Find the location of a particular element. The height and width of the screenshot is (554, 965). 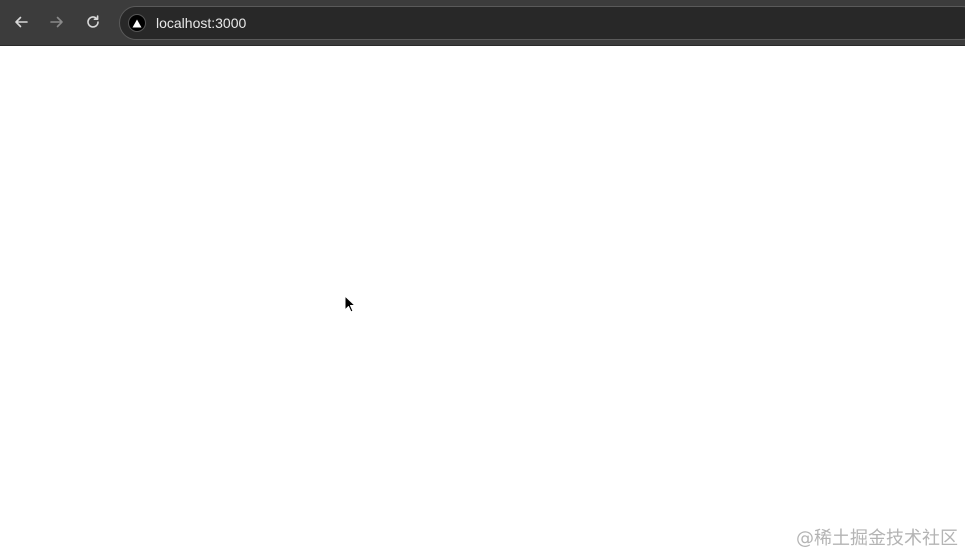

browser-toolbar: localhost:3000 is located at coordinates (482, 23).